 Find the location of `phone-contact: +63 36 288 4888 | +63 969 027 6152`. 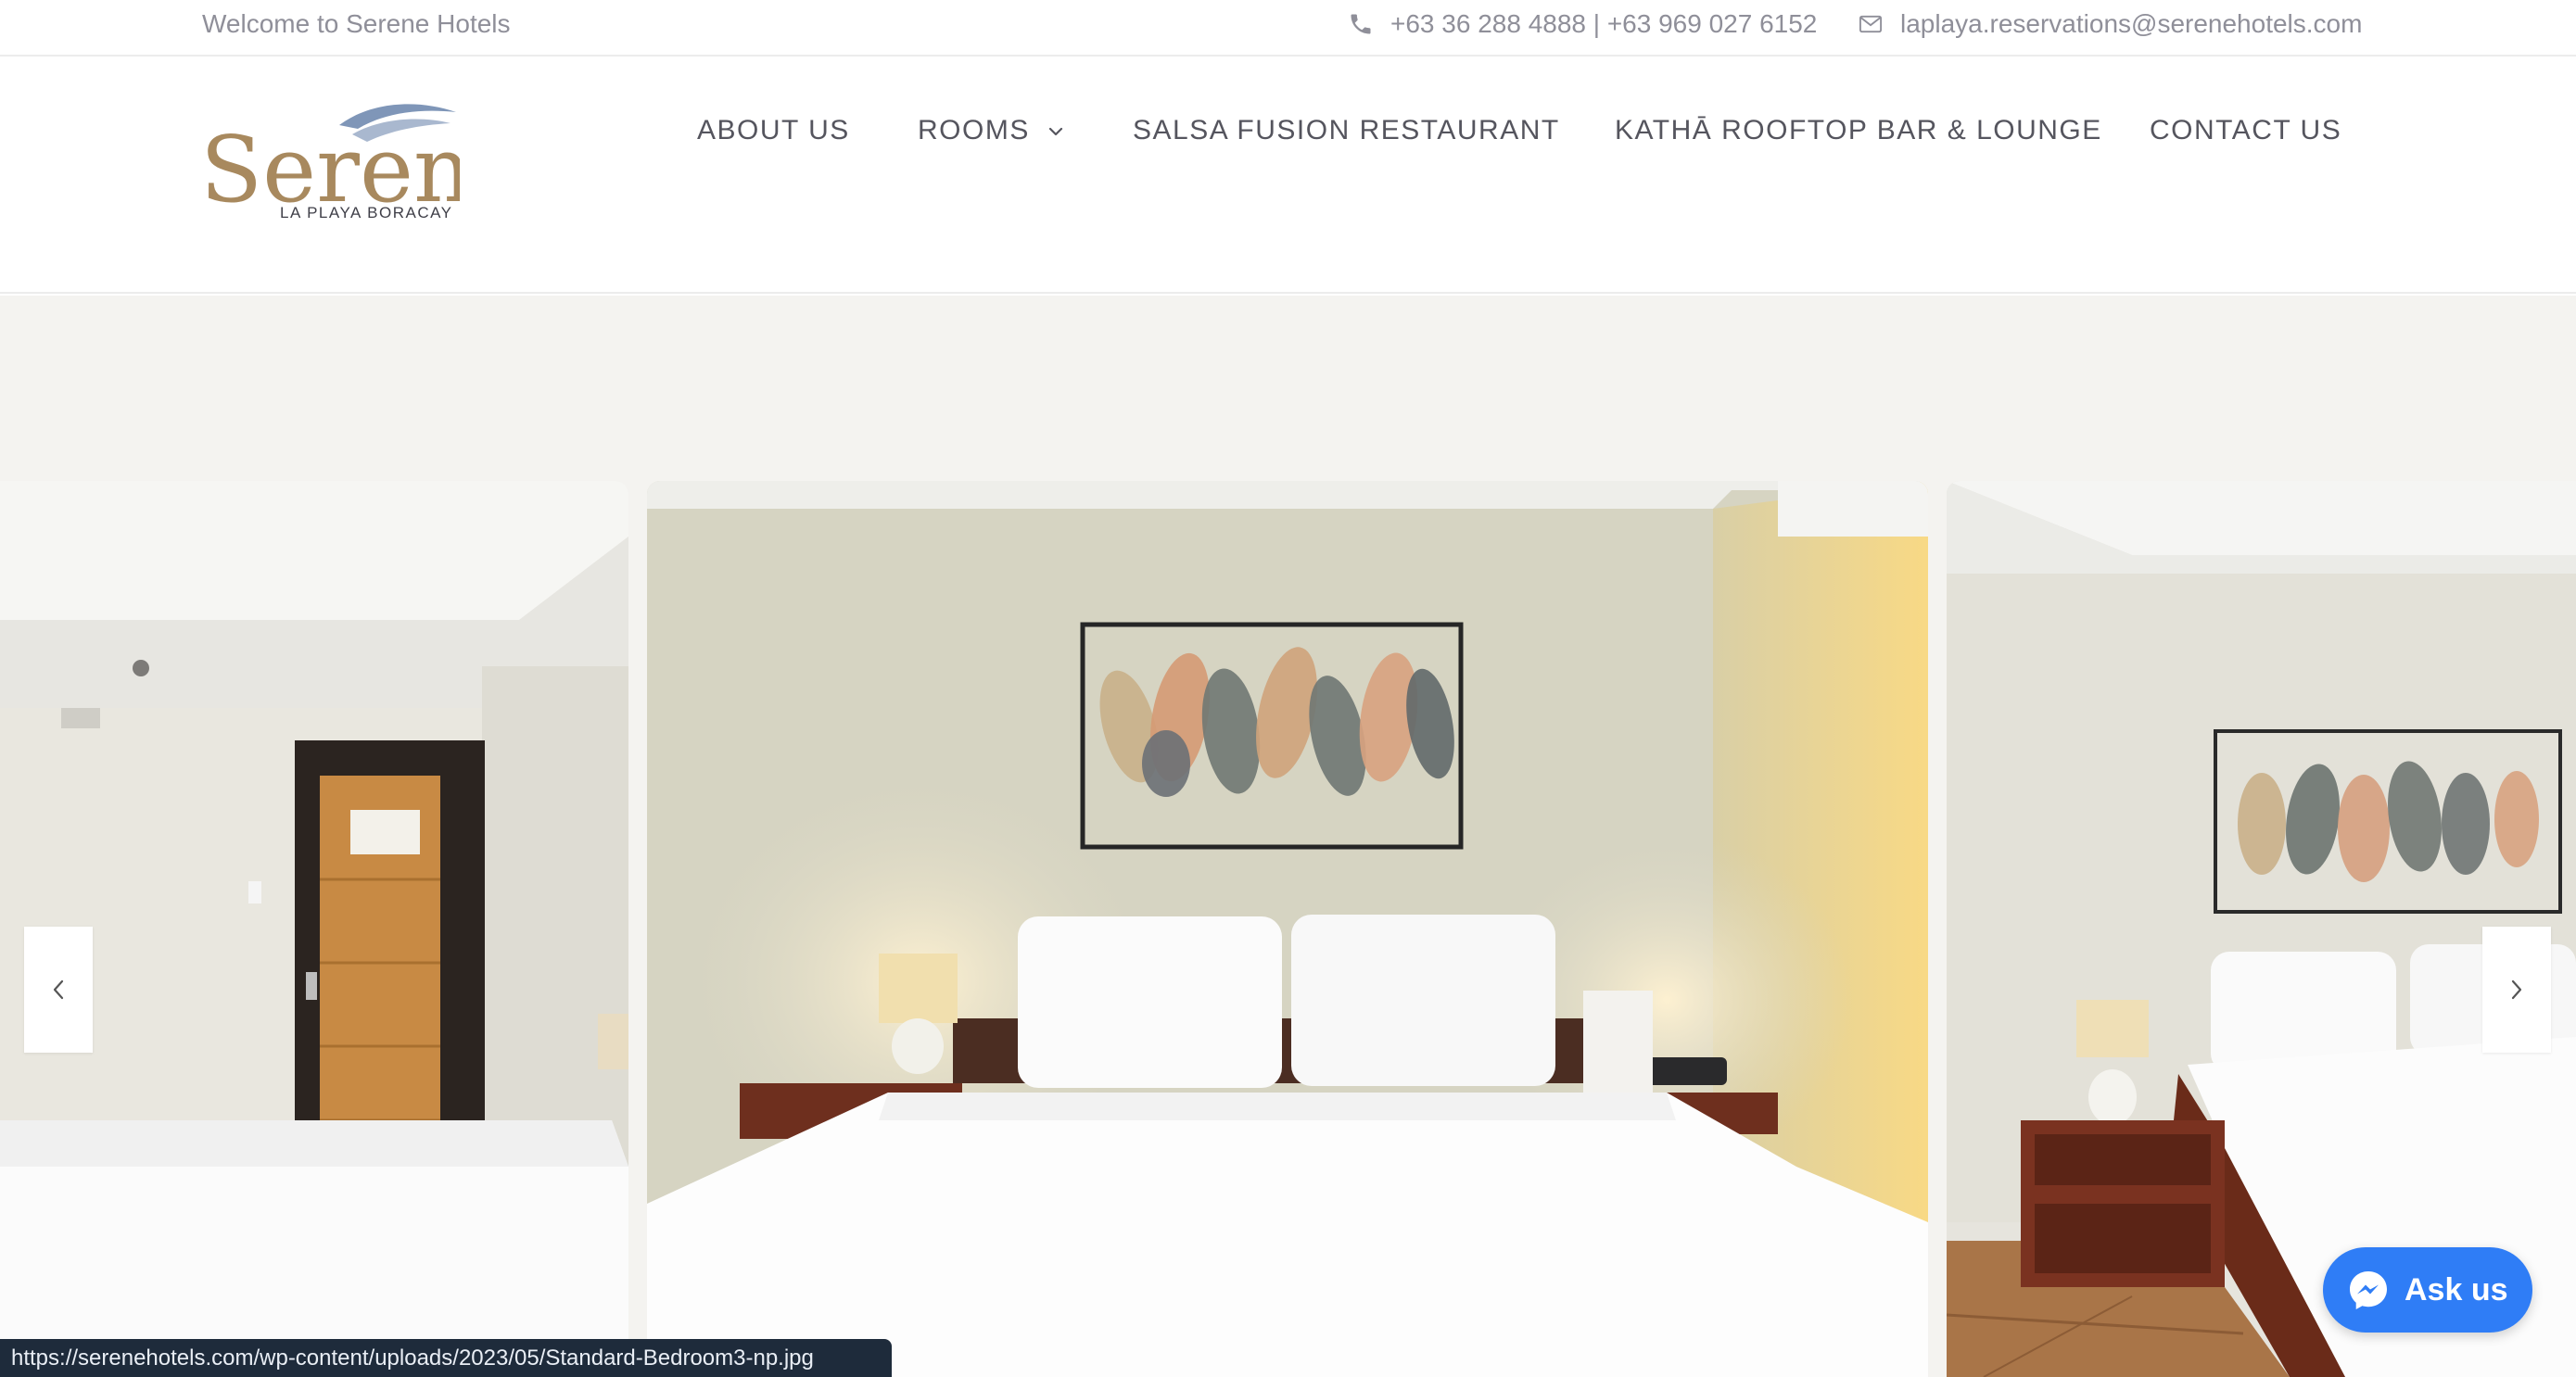

phone-contact: +63 36 288 4888 | +63 969 027 6152 is located at coordinates (1582, 24).